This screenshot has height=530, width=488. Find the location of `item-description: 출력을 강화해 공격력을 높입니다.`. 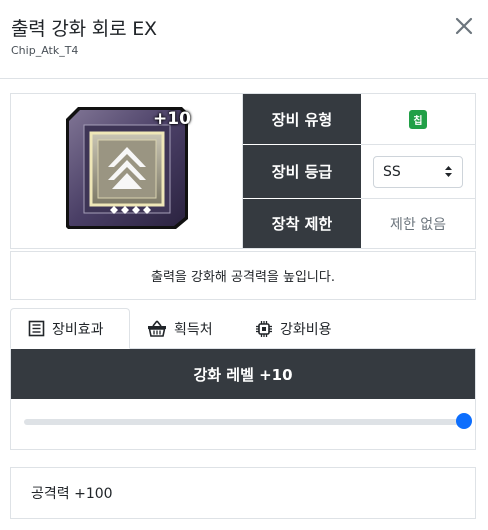

item-description: 출력을 강화해 공격력을 높입니다. is located at coordinates (243, 275).